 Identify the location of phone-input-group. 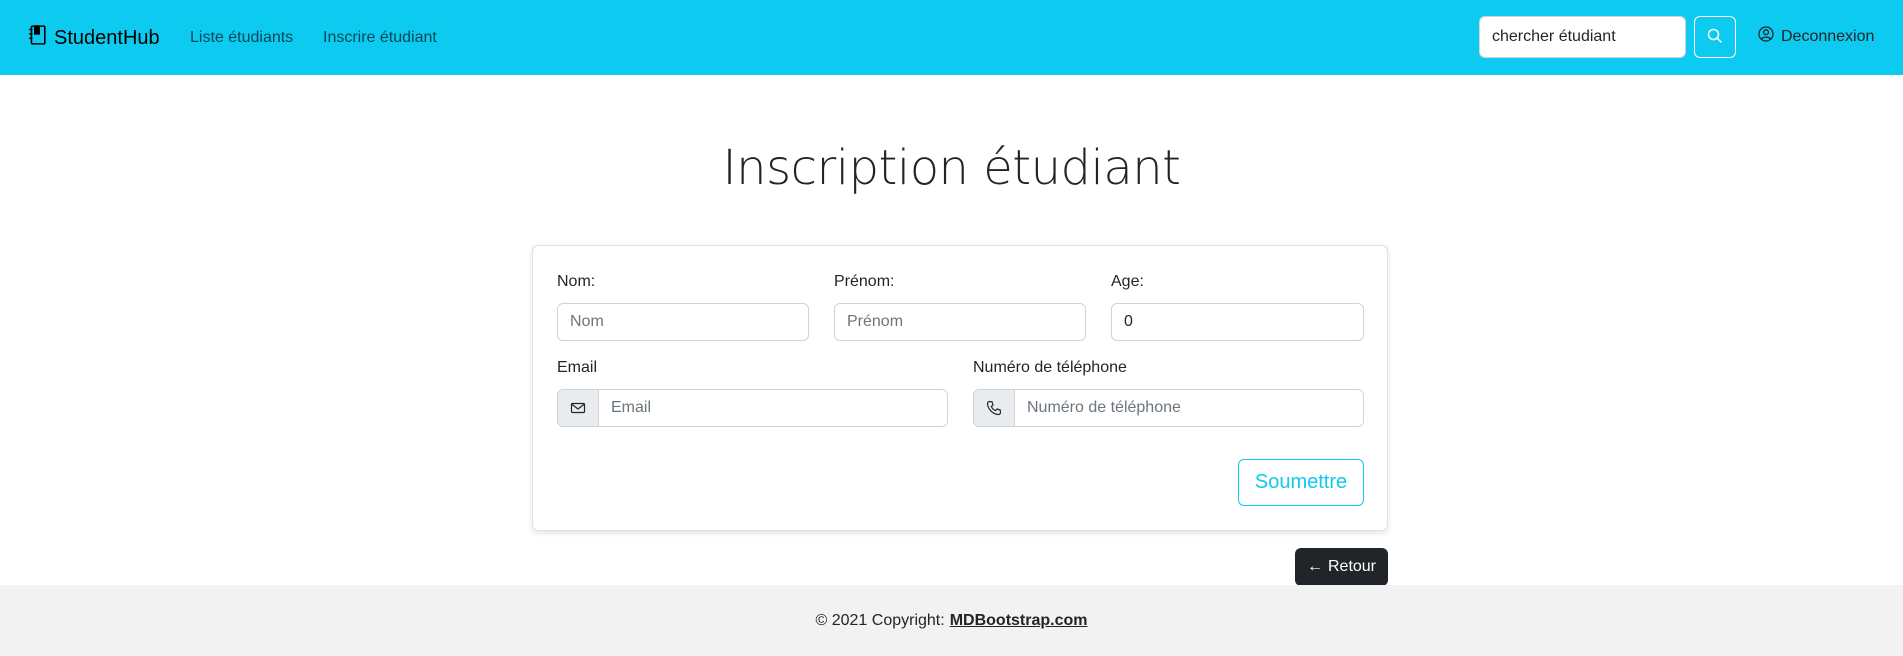
(1168, 408).